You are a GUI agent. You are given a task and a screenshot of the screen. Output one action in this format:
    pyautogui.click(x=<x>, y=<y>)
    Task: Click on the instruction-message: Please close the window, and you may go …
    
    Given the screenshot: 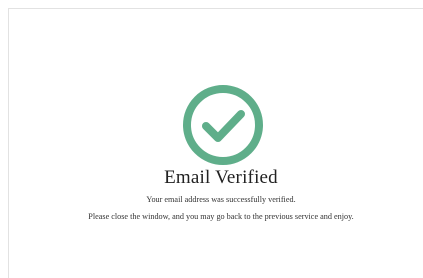 What is the action you would take?
    pyautogui.click(x=221, y=216)
    